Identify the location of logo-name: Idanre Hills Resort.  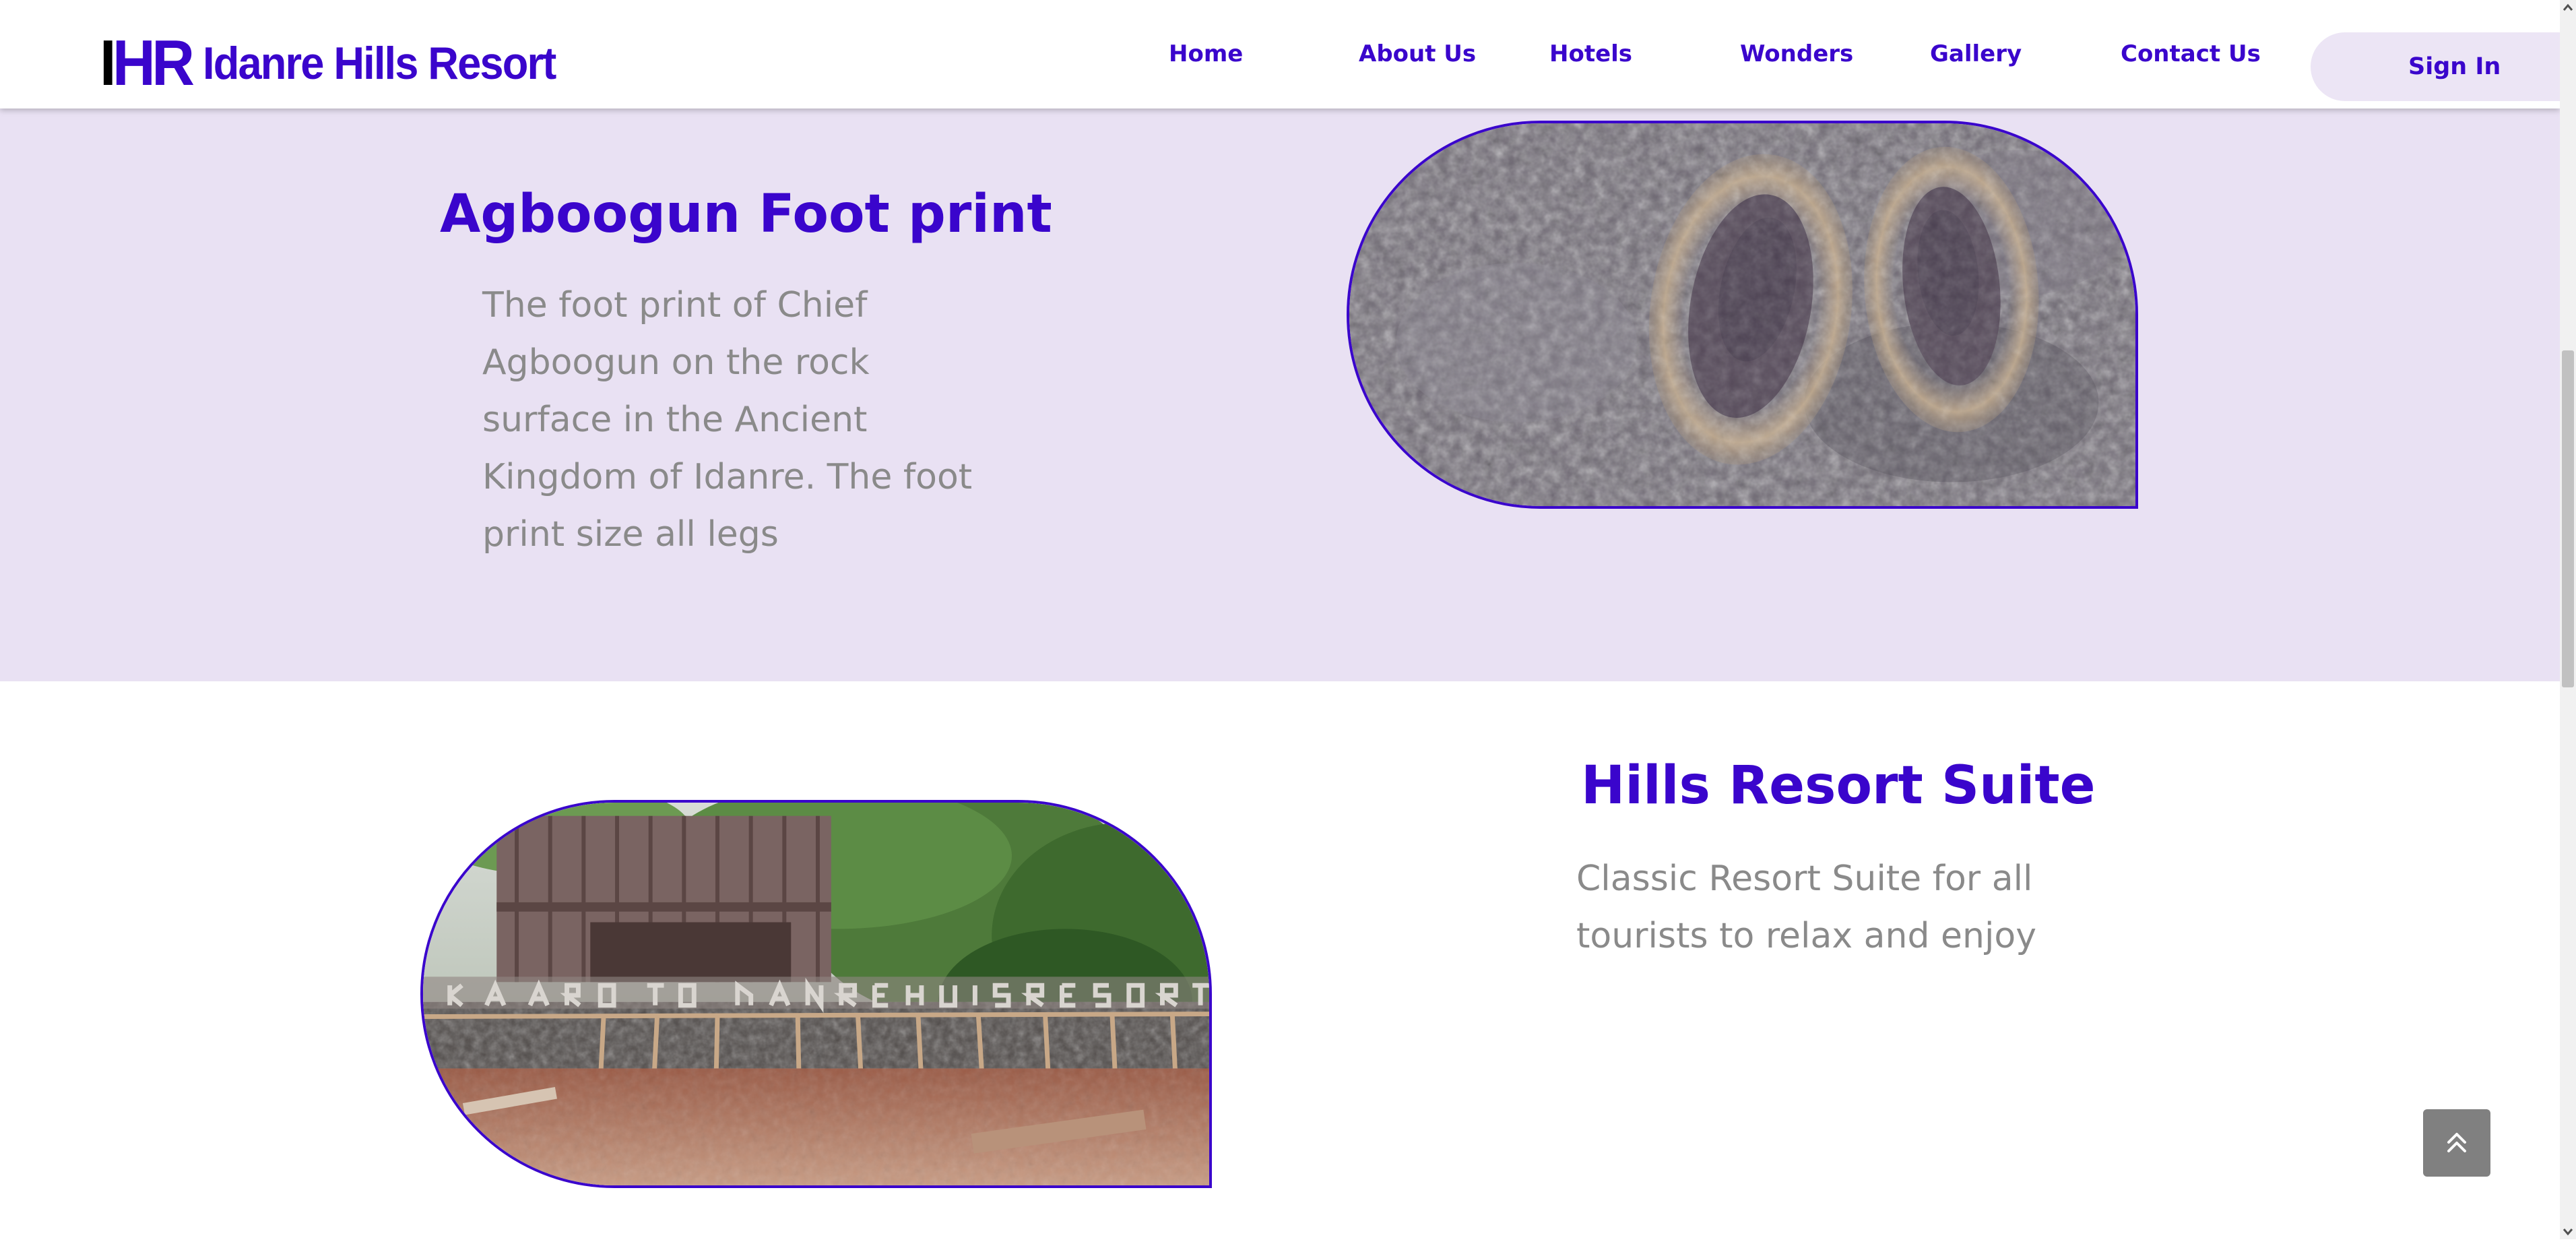
(380, 64).